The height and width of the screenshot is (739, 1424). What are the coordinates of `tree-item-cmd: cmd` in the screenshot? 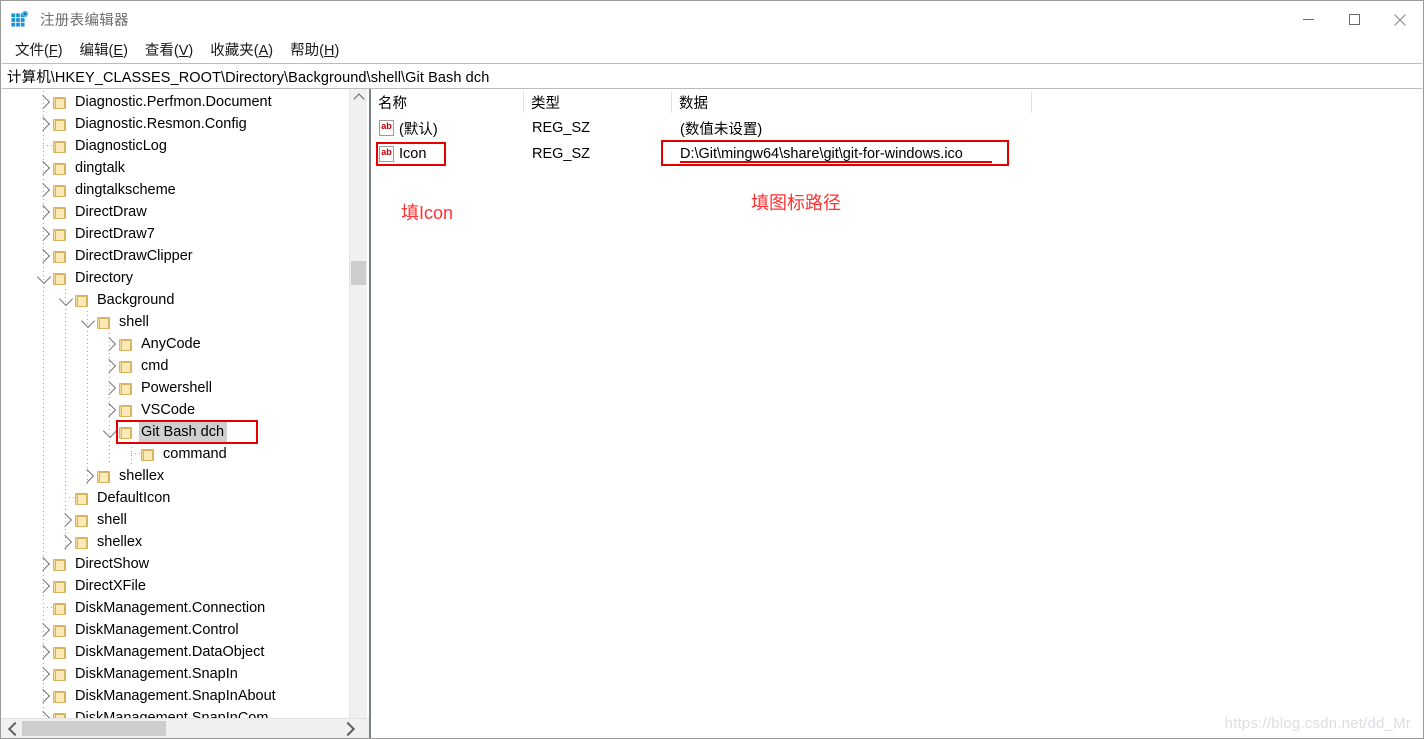 It's located at (171, 366).